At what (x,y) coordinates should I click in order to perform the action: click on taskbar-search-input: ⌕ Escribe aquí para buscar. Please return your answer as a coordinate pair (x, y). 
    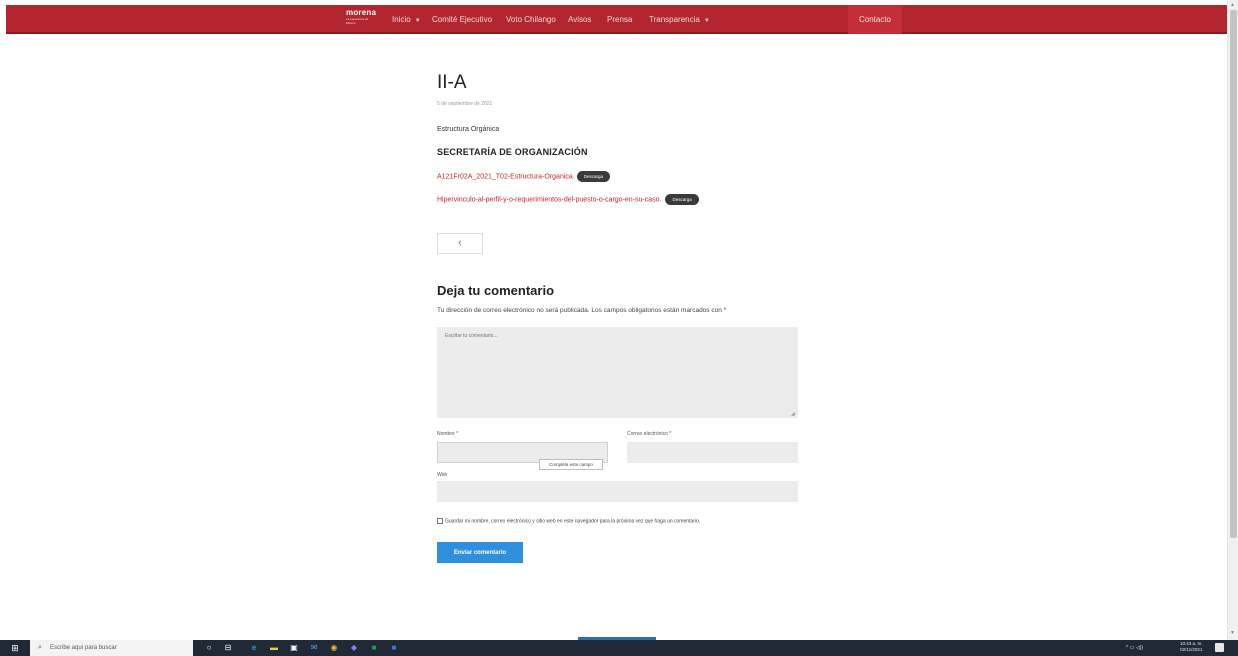
    Looking at the image, I should click on (111, 648).